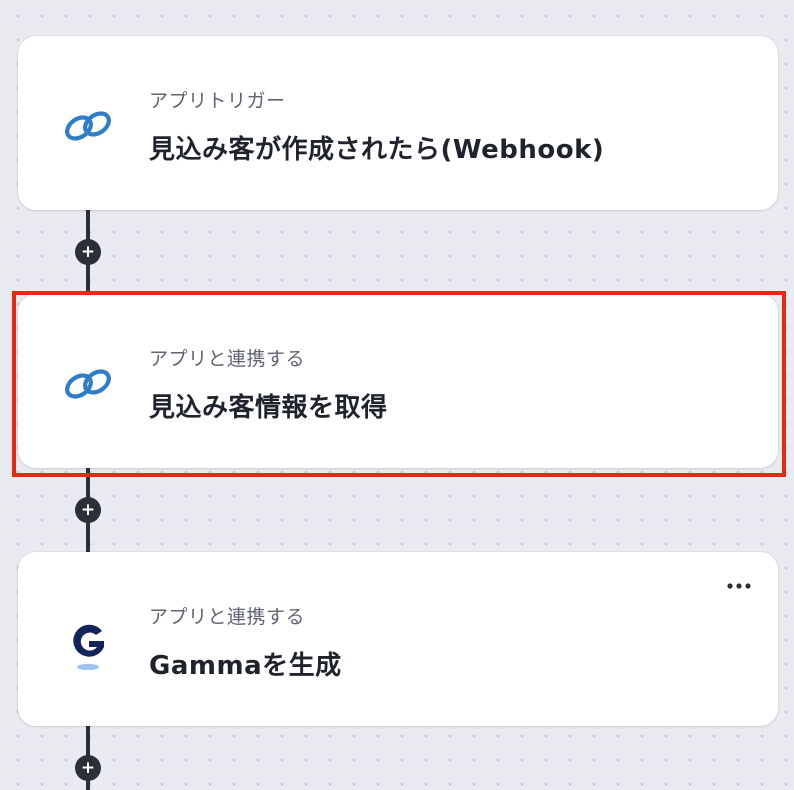  I want to click on step-title: 見込み客情報を取得, so click(268, 408).